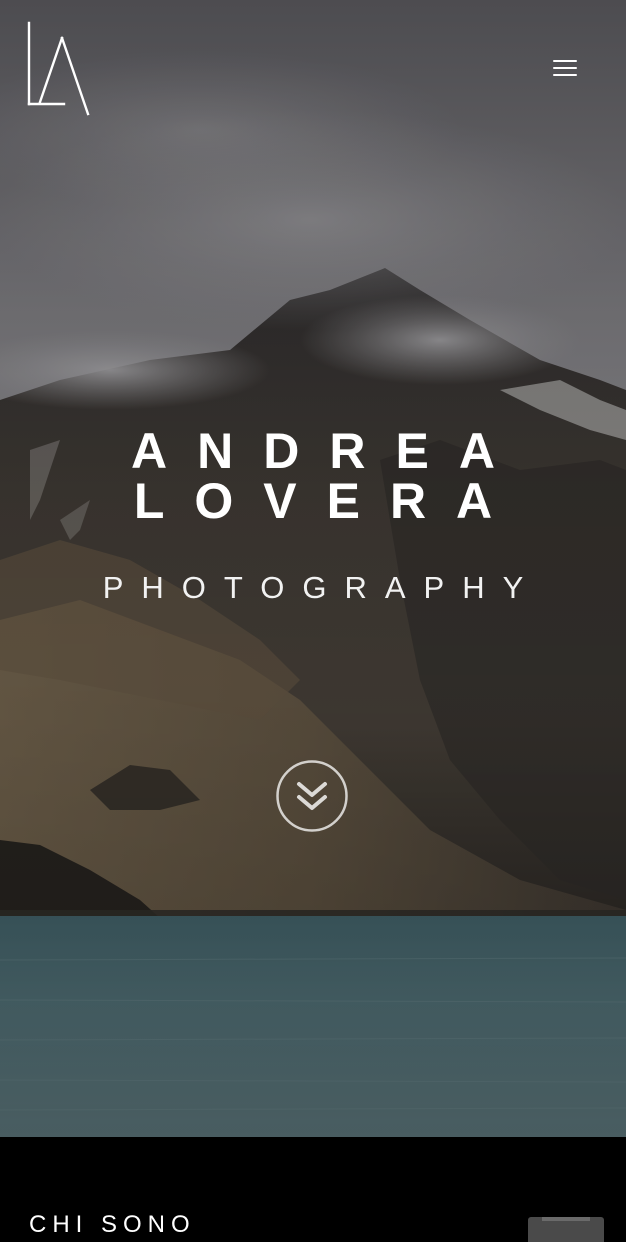  Describe the element at coordinates (312, 796) in the screenshot. I see `double-chevron-down-icon` at that location.